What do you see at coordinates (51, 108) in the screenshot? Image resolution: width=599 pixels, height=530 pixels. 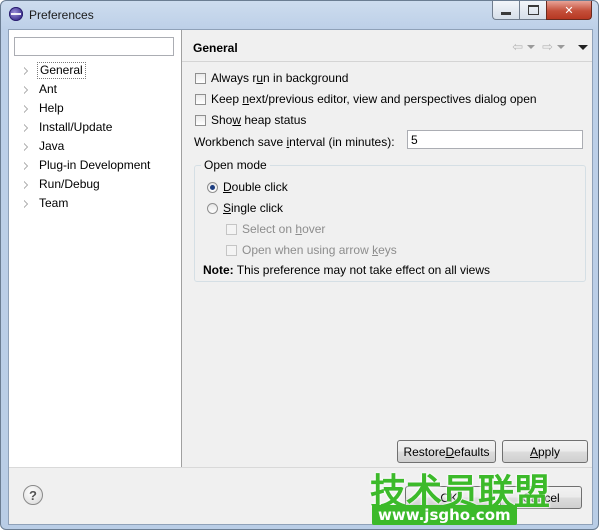 I see `tree-item-label: Help` at bounding box center [51, 108].